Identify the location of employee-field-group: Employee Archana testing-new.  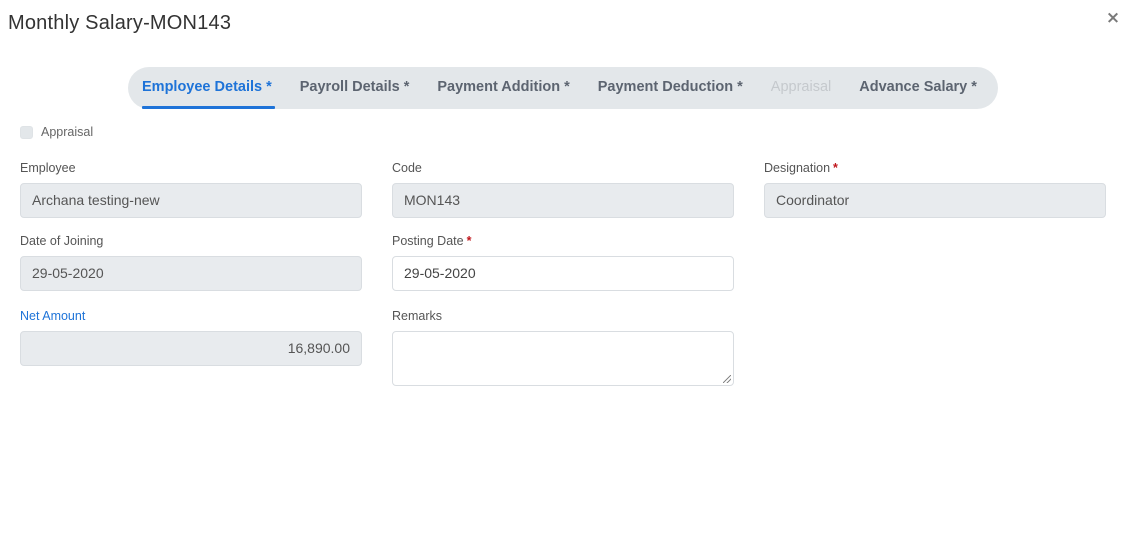
(191, 188).